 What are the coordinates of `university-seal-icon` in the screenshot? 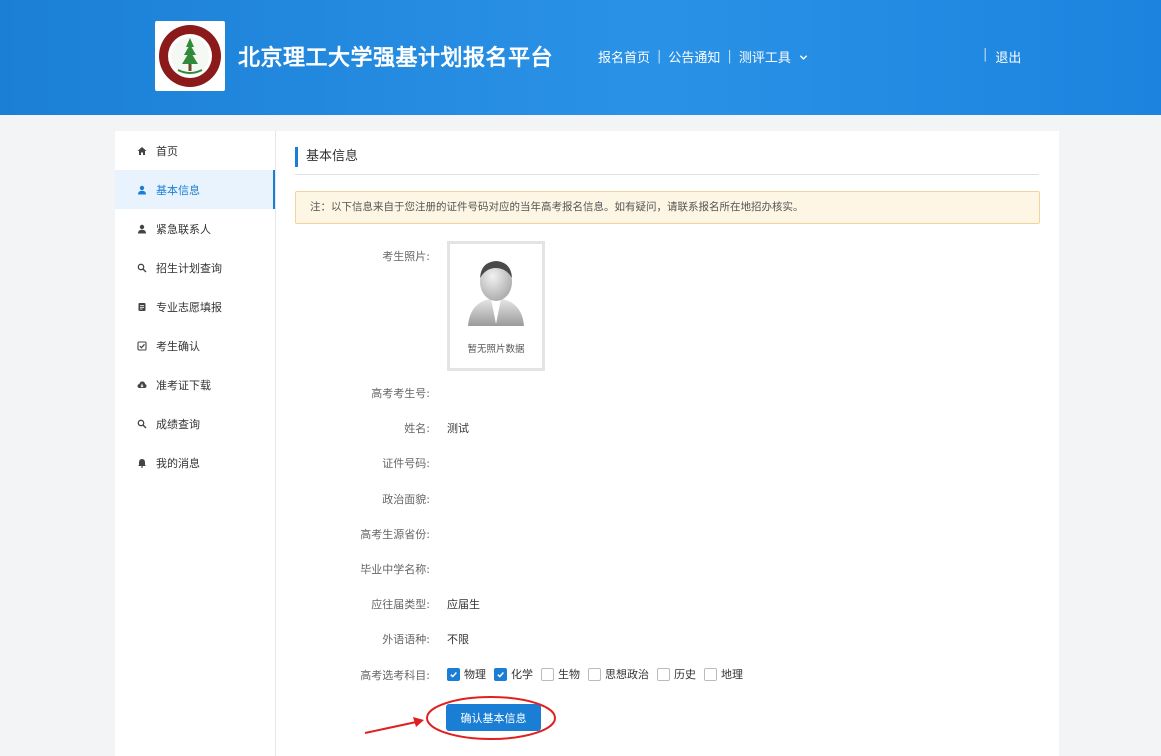 It's located at (190, 56).